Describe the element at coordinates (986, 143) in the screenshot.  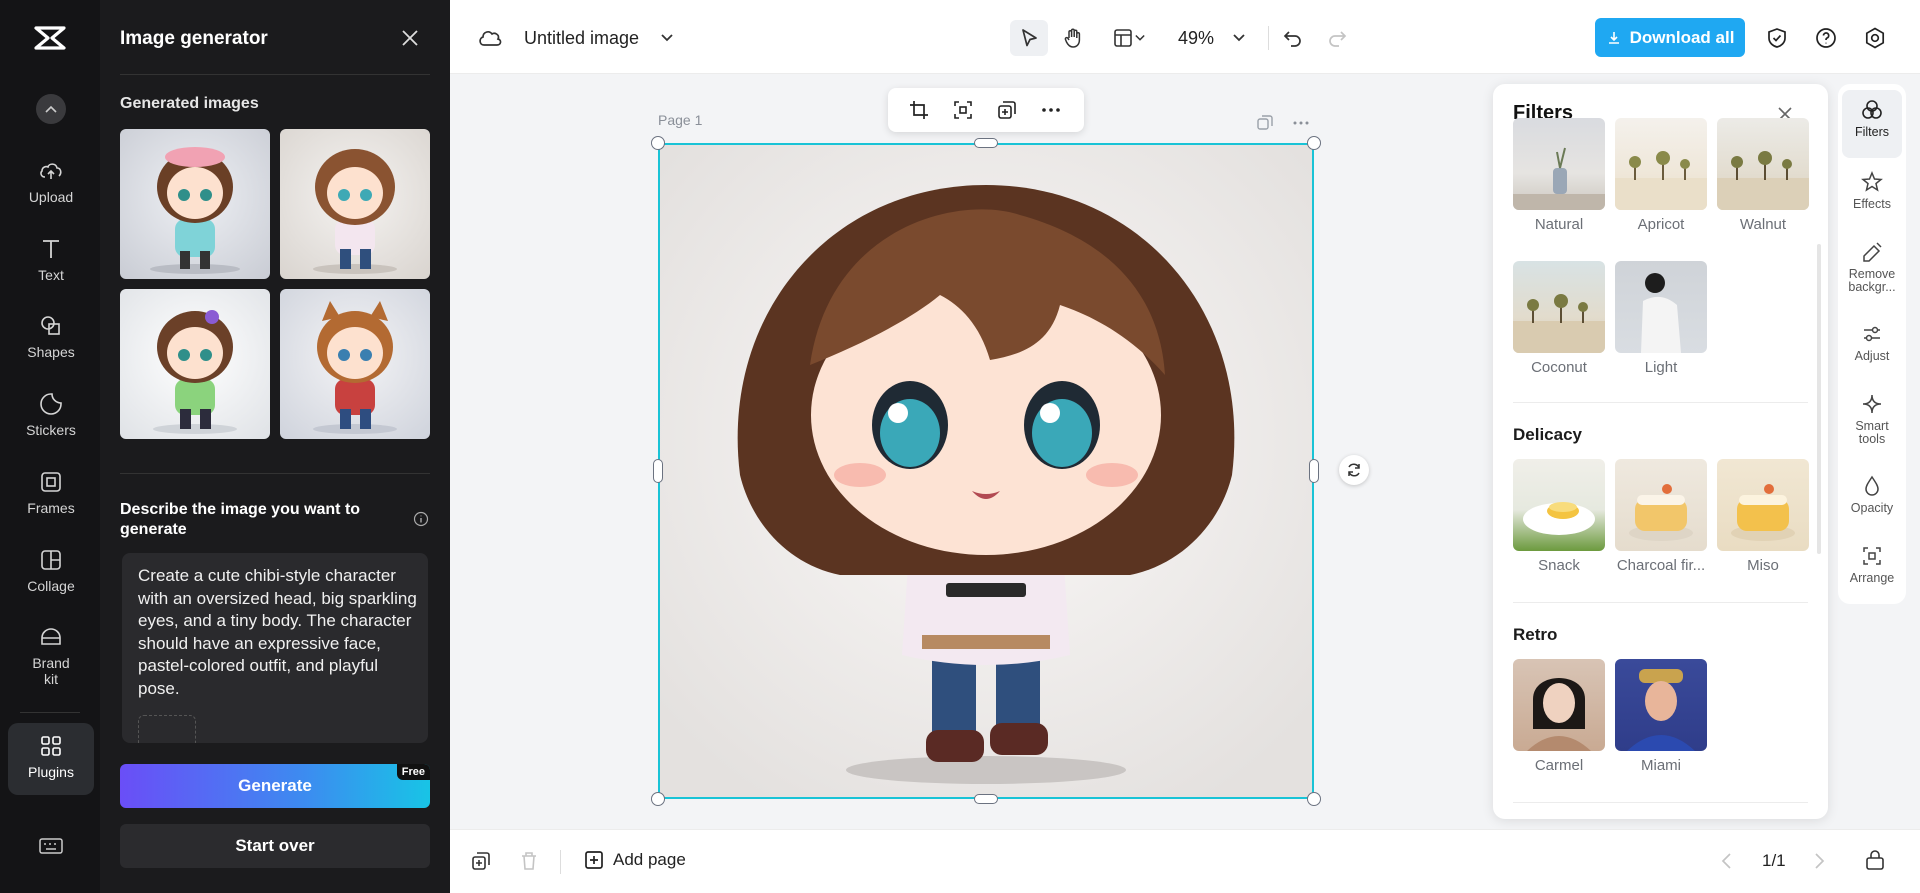
I see `resize-handle-top` at that location.